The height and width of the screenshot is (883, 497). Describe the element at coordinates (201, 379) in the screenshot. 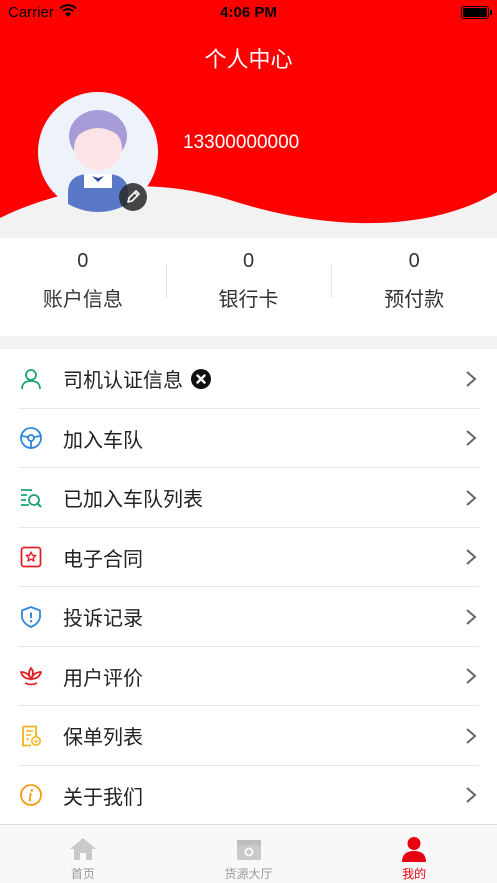

I see `unverified-x-icon` at that location.